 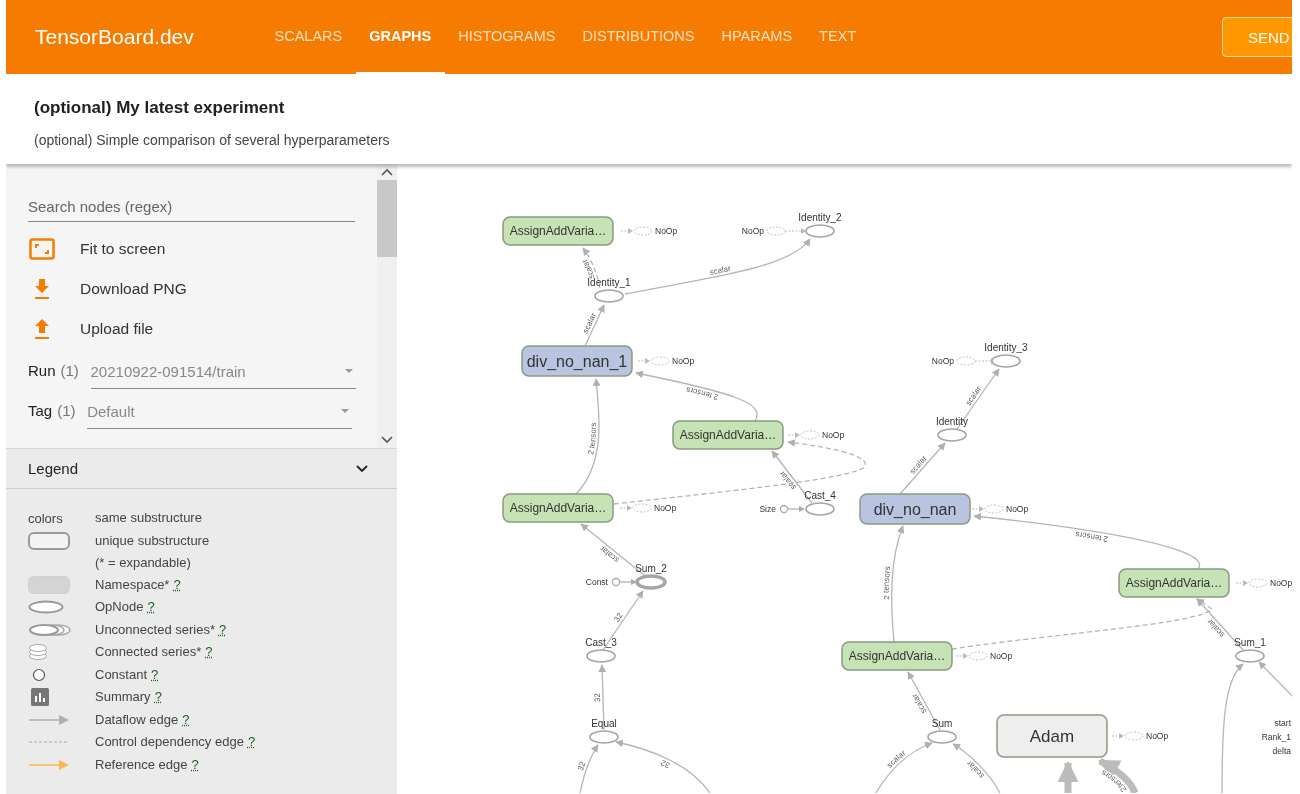 I want to click on scroll-down-icon, so click(x=387, y=440).